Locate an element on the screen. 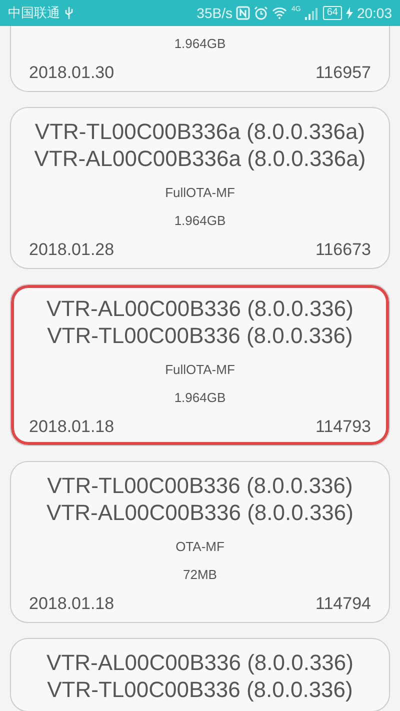 This screenshot has height=711, width=400. package-type: OTA-MF is located at coordinates (200, 546).